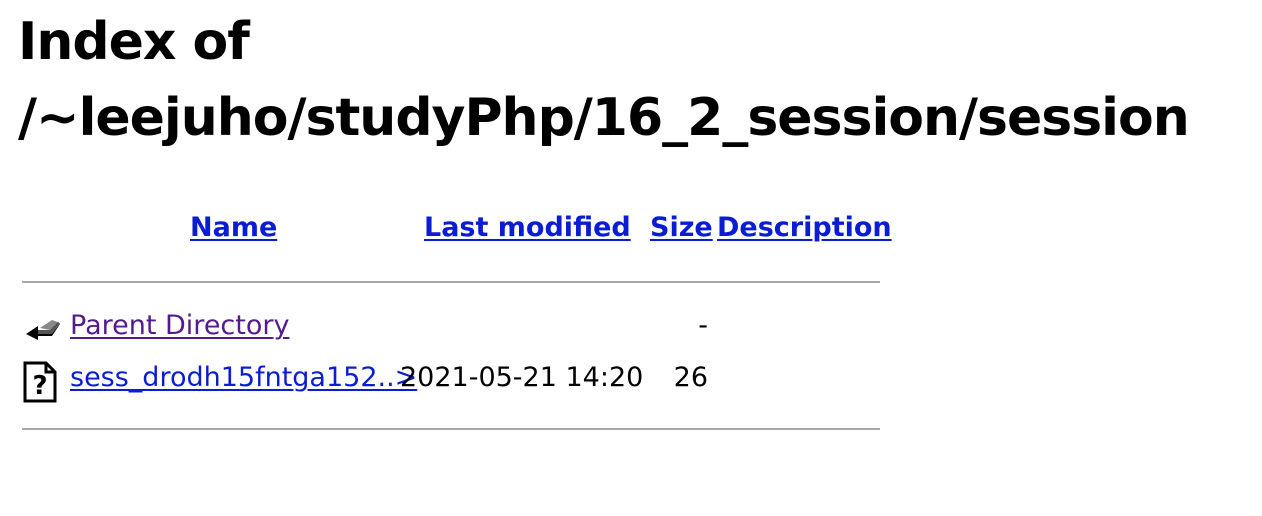  Describe the element at coordinates (690, 377) in the screenshot. I see `size-value: 26` at that location.